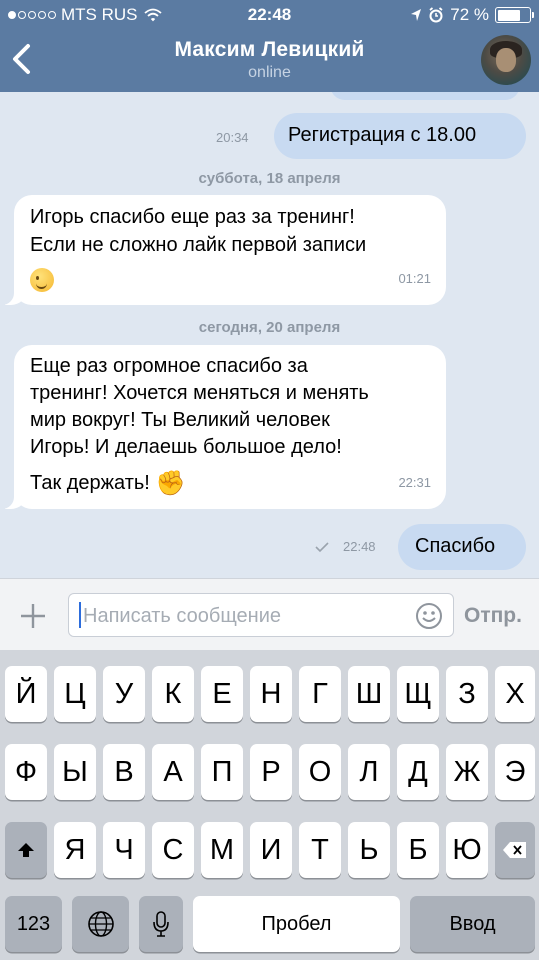  Describe the element at coordinates (271, 850) in the screenshot. I see `key: И` at that location.